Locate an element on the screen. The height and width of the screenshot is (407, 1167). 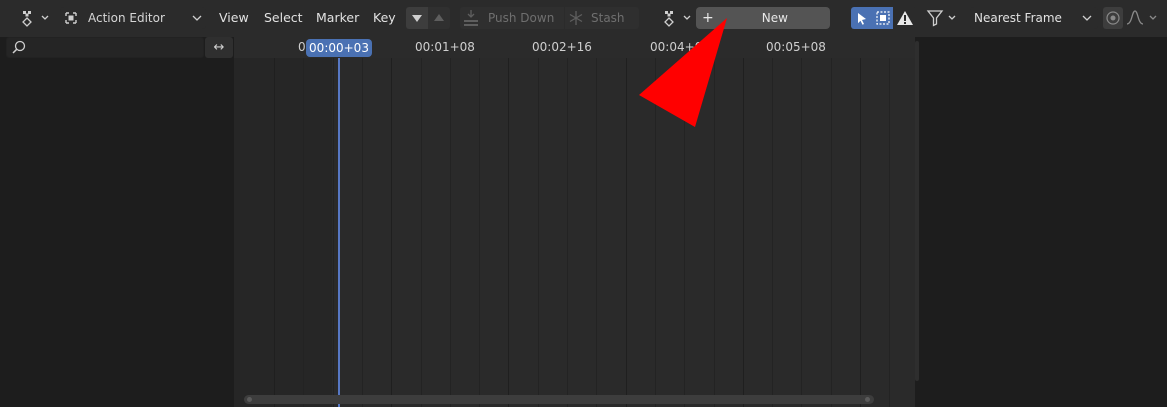
triangle-up-icon is located at coordinates (439, 17).